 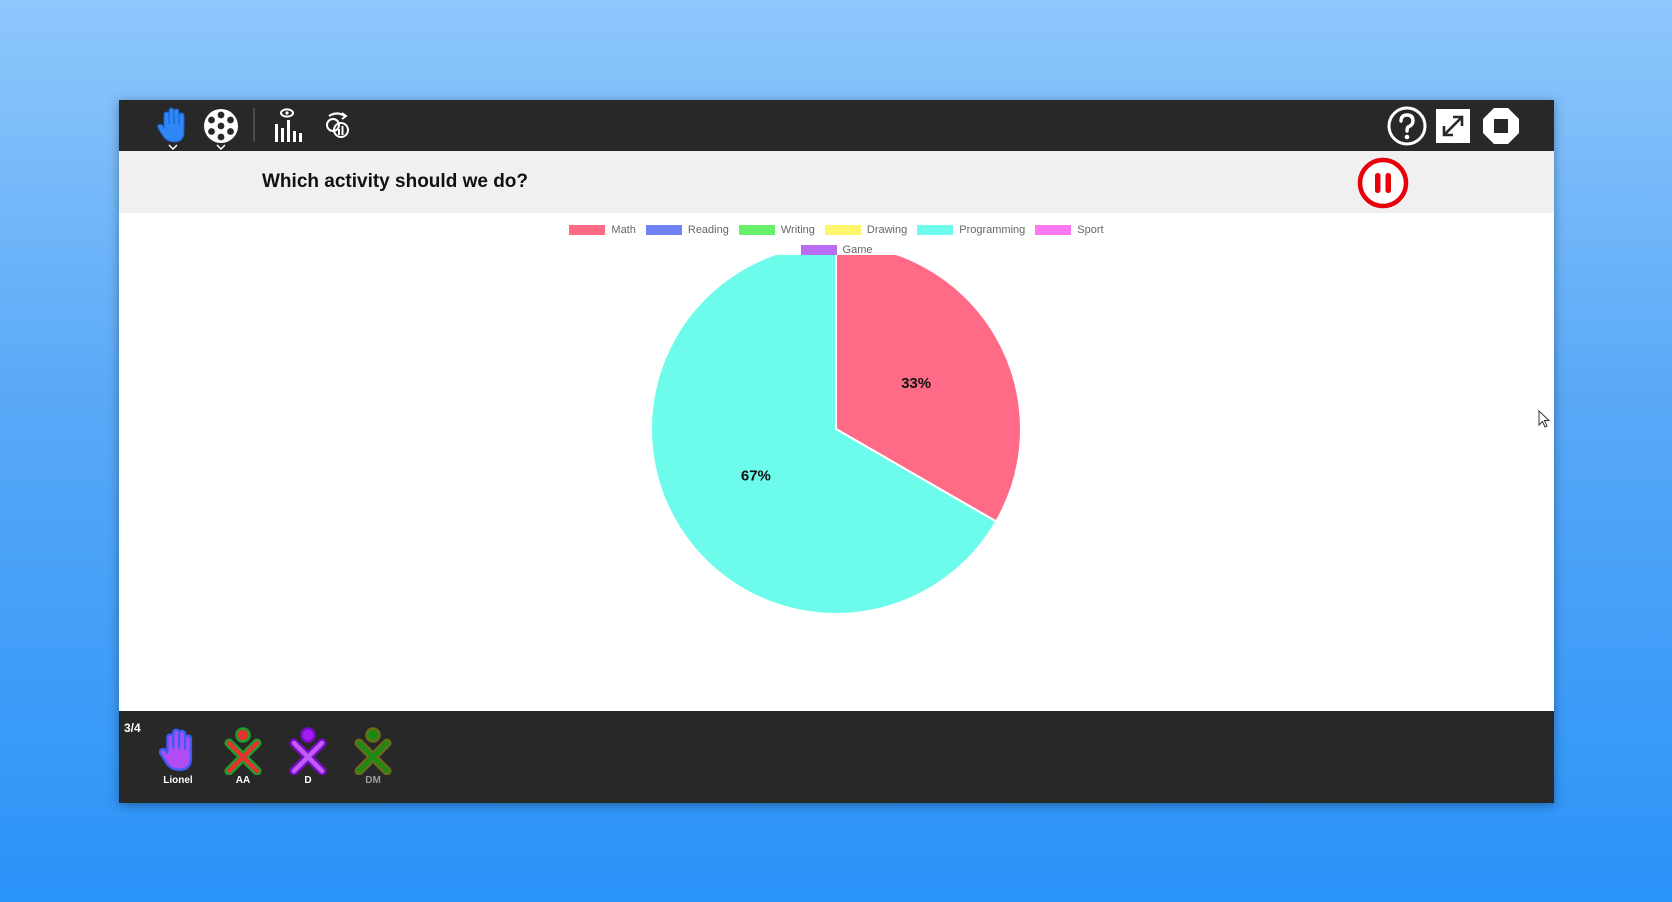 I want to click on pause-button, so click(x=1383, y=183).